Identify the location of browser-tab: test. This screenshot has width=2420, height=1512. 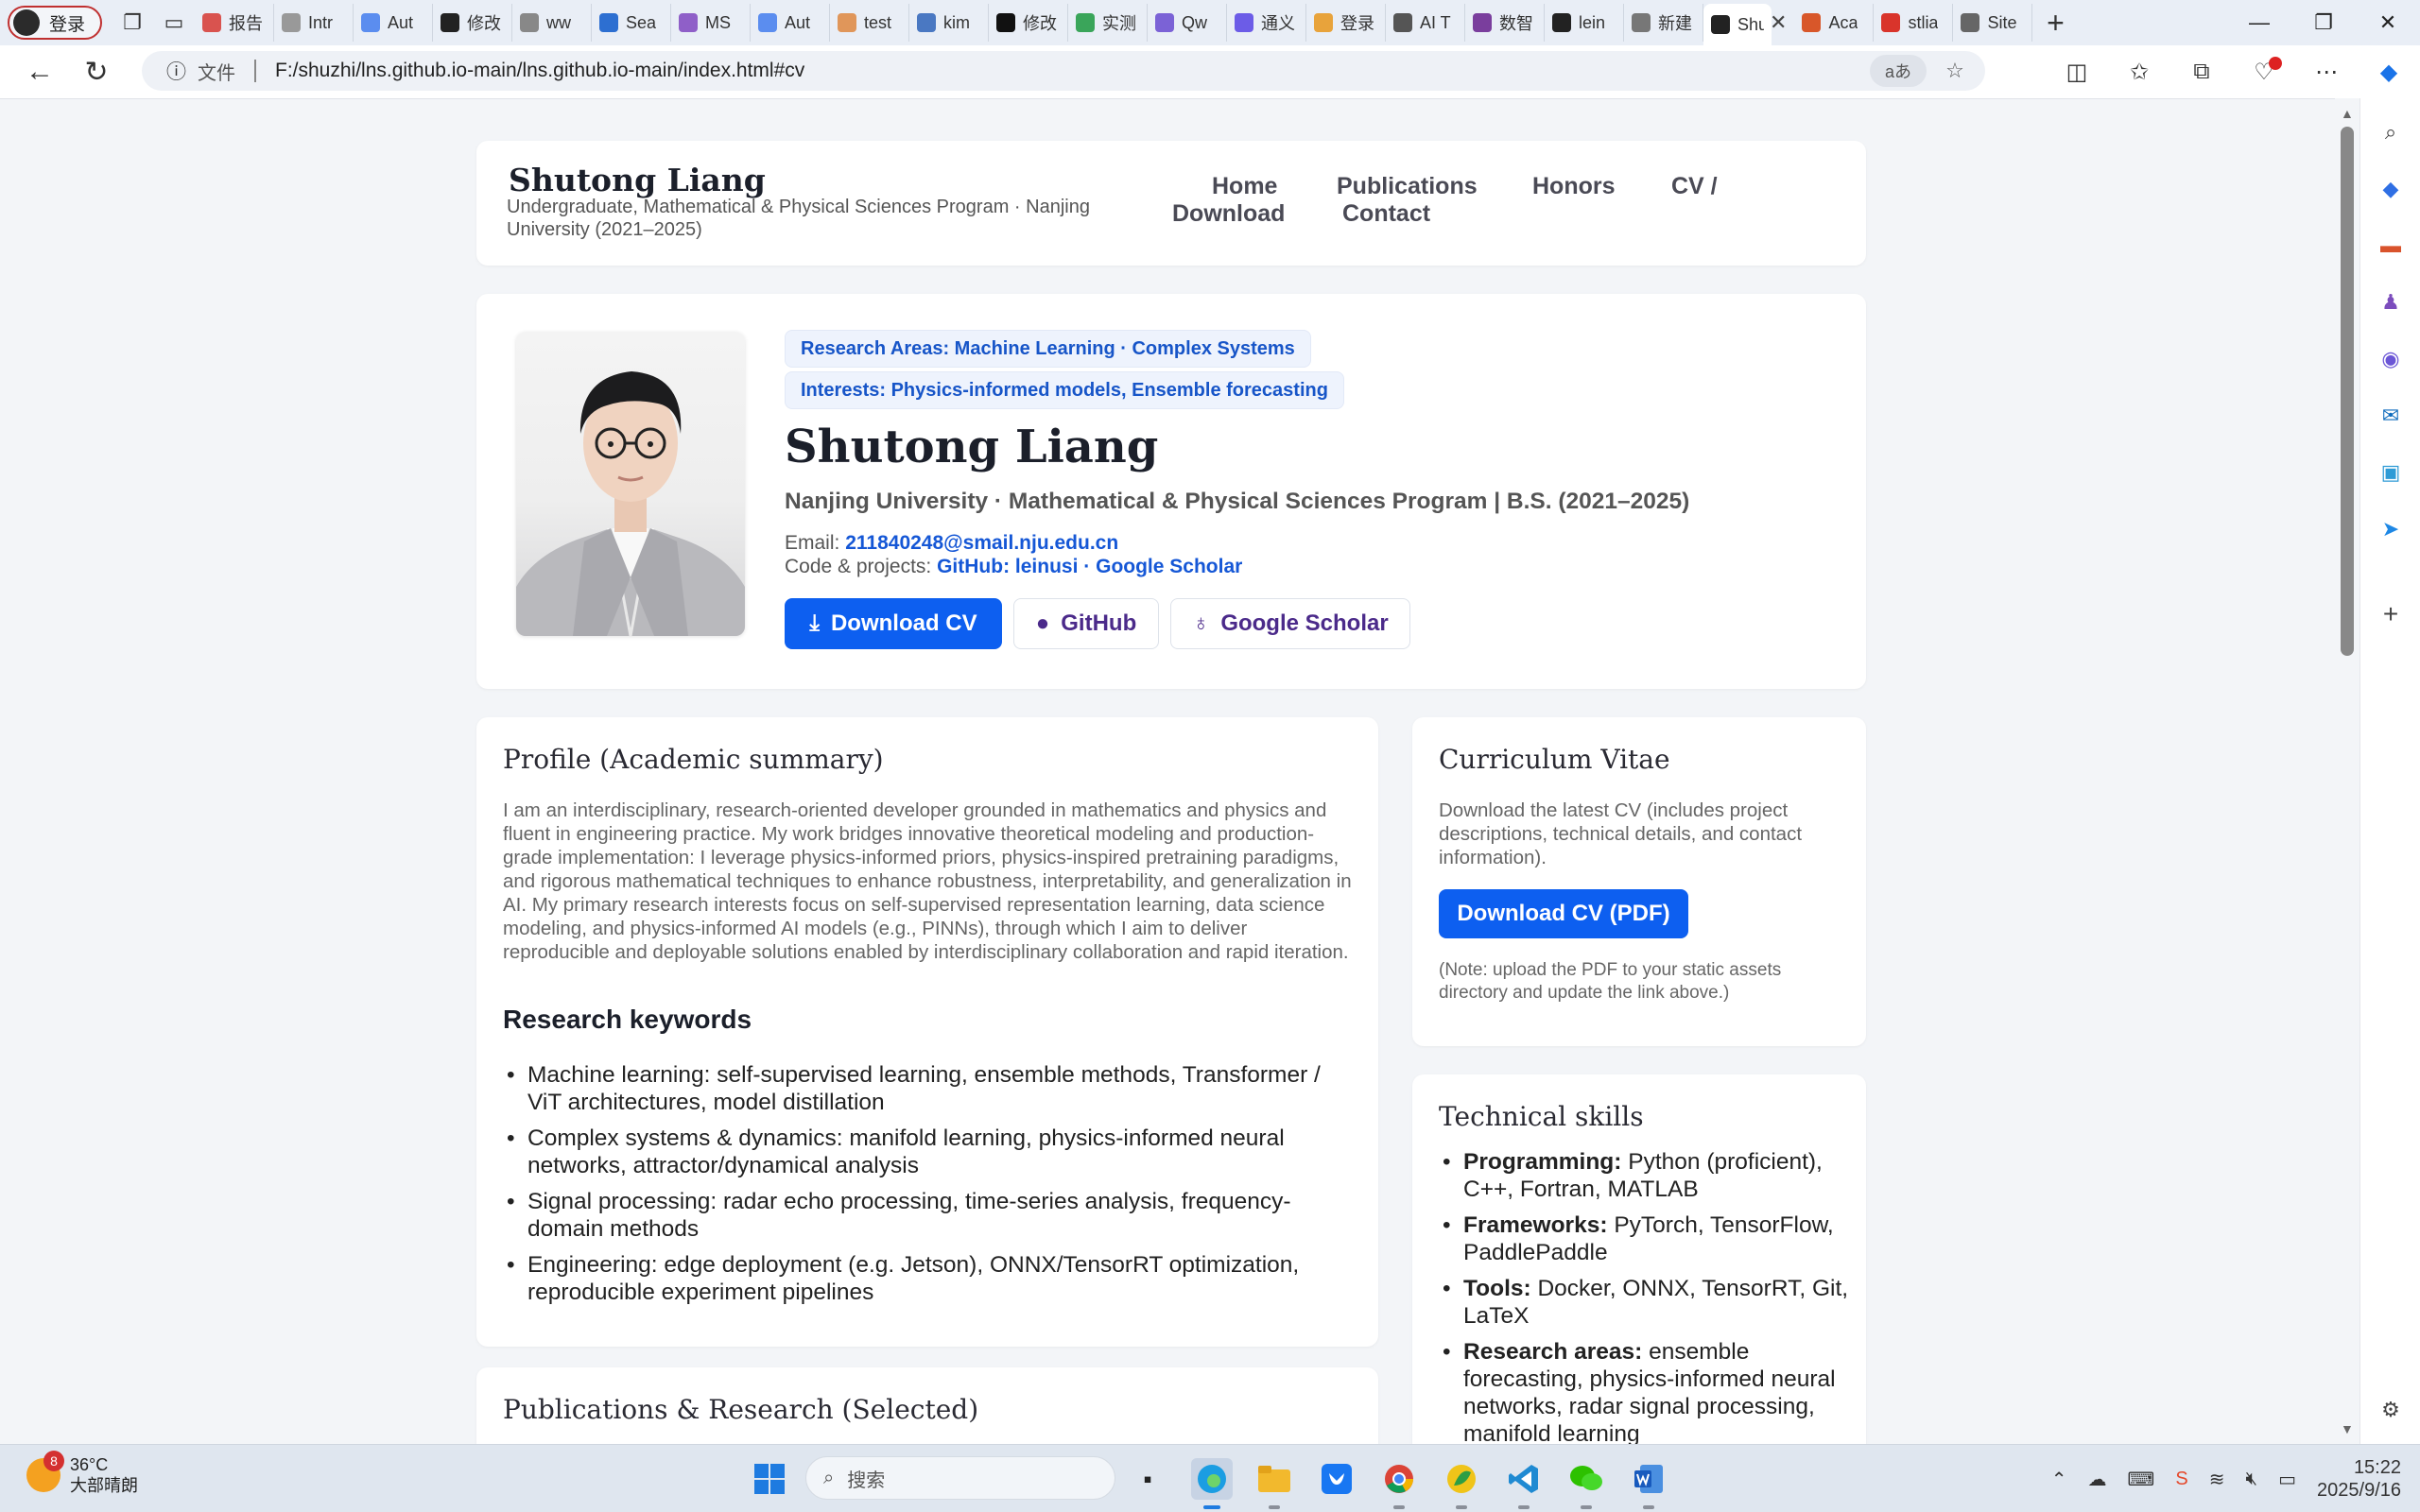
(870, 23).